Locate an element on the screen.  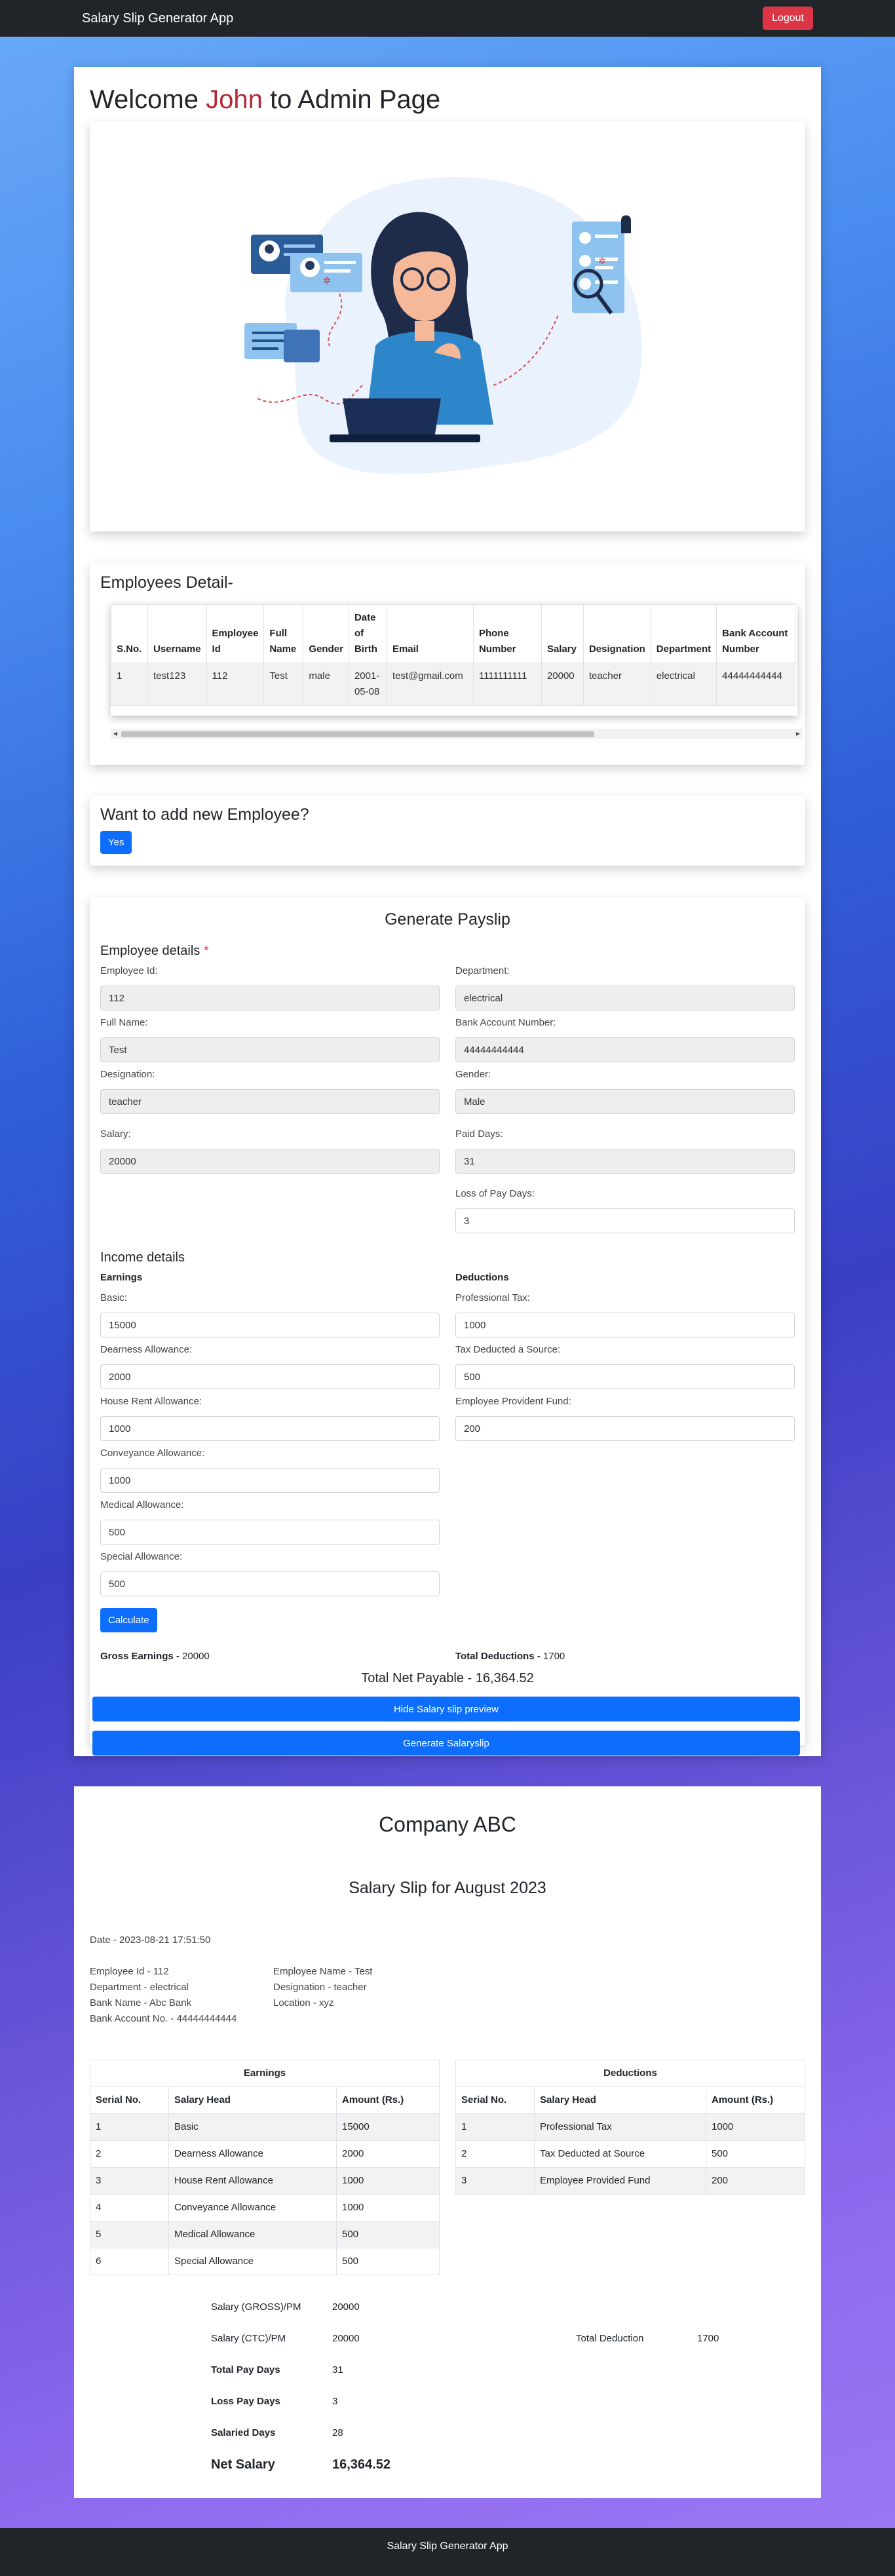
add-employee-yes-button: Yes is located at coordinates (116, 842).